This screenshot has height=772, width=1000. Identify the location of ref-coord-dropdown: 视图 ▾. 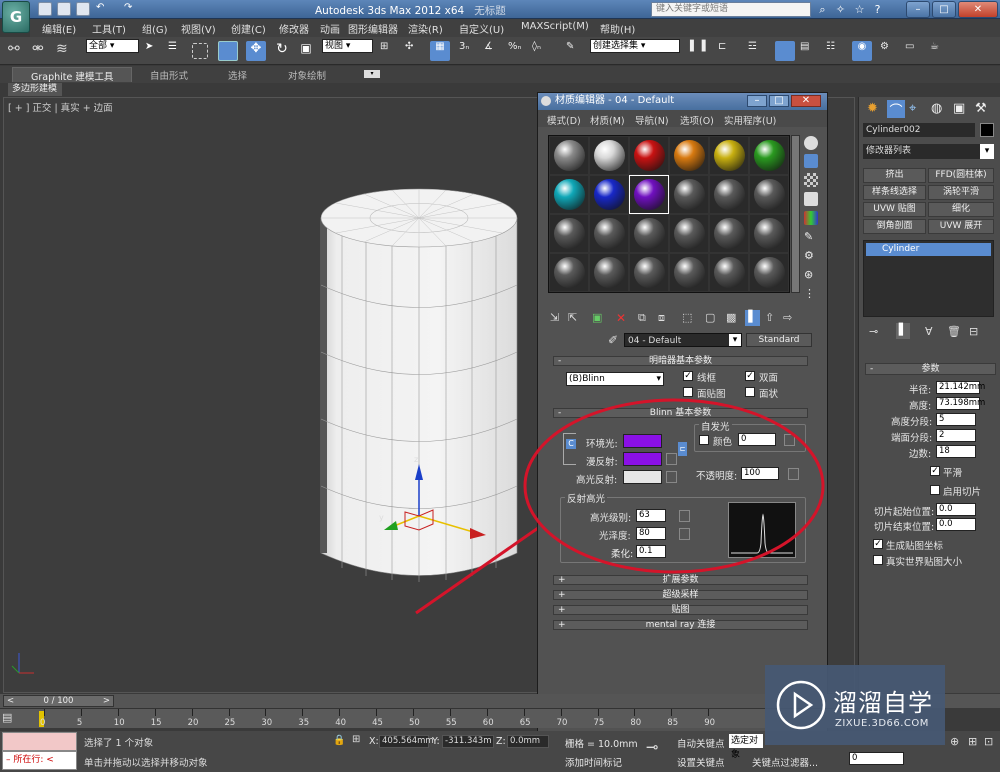
(347, 46).